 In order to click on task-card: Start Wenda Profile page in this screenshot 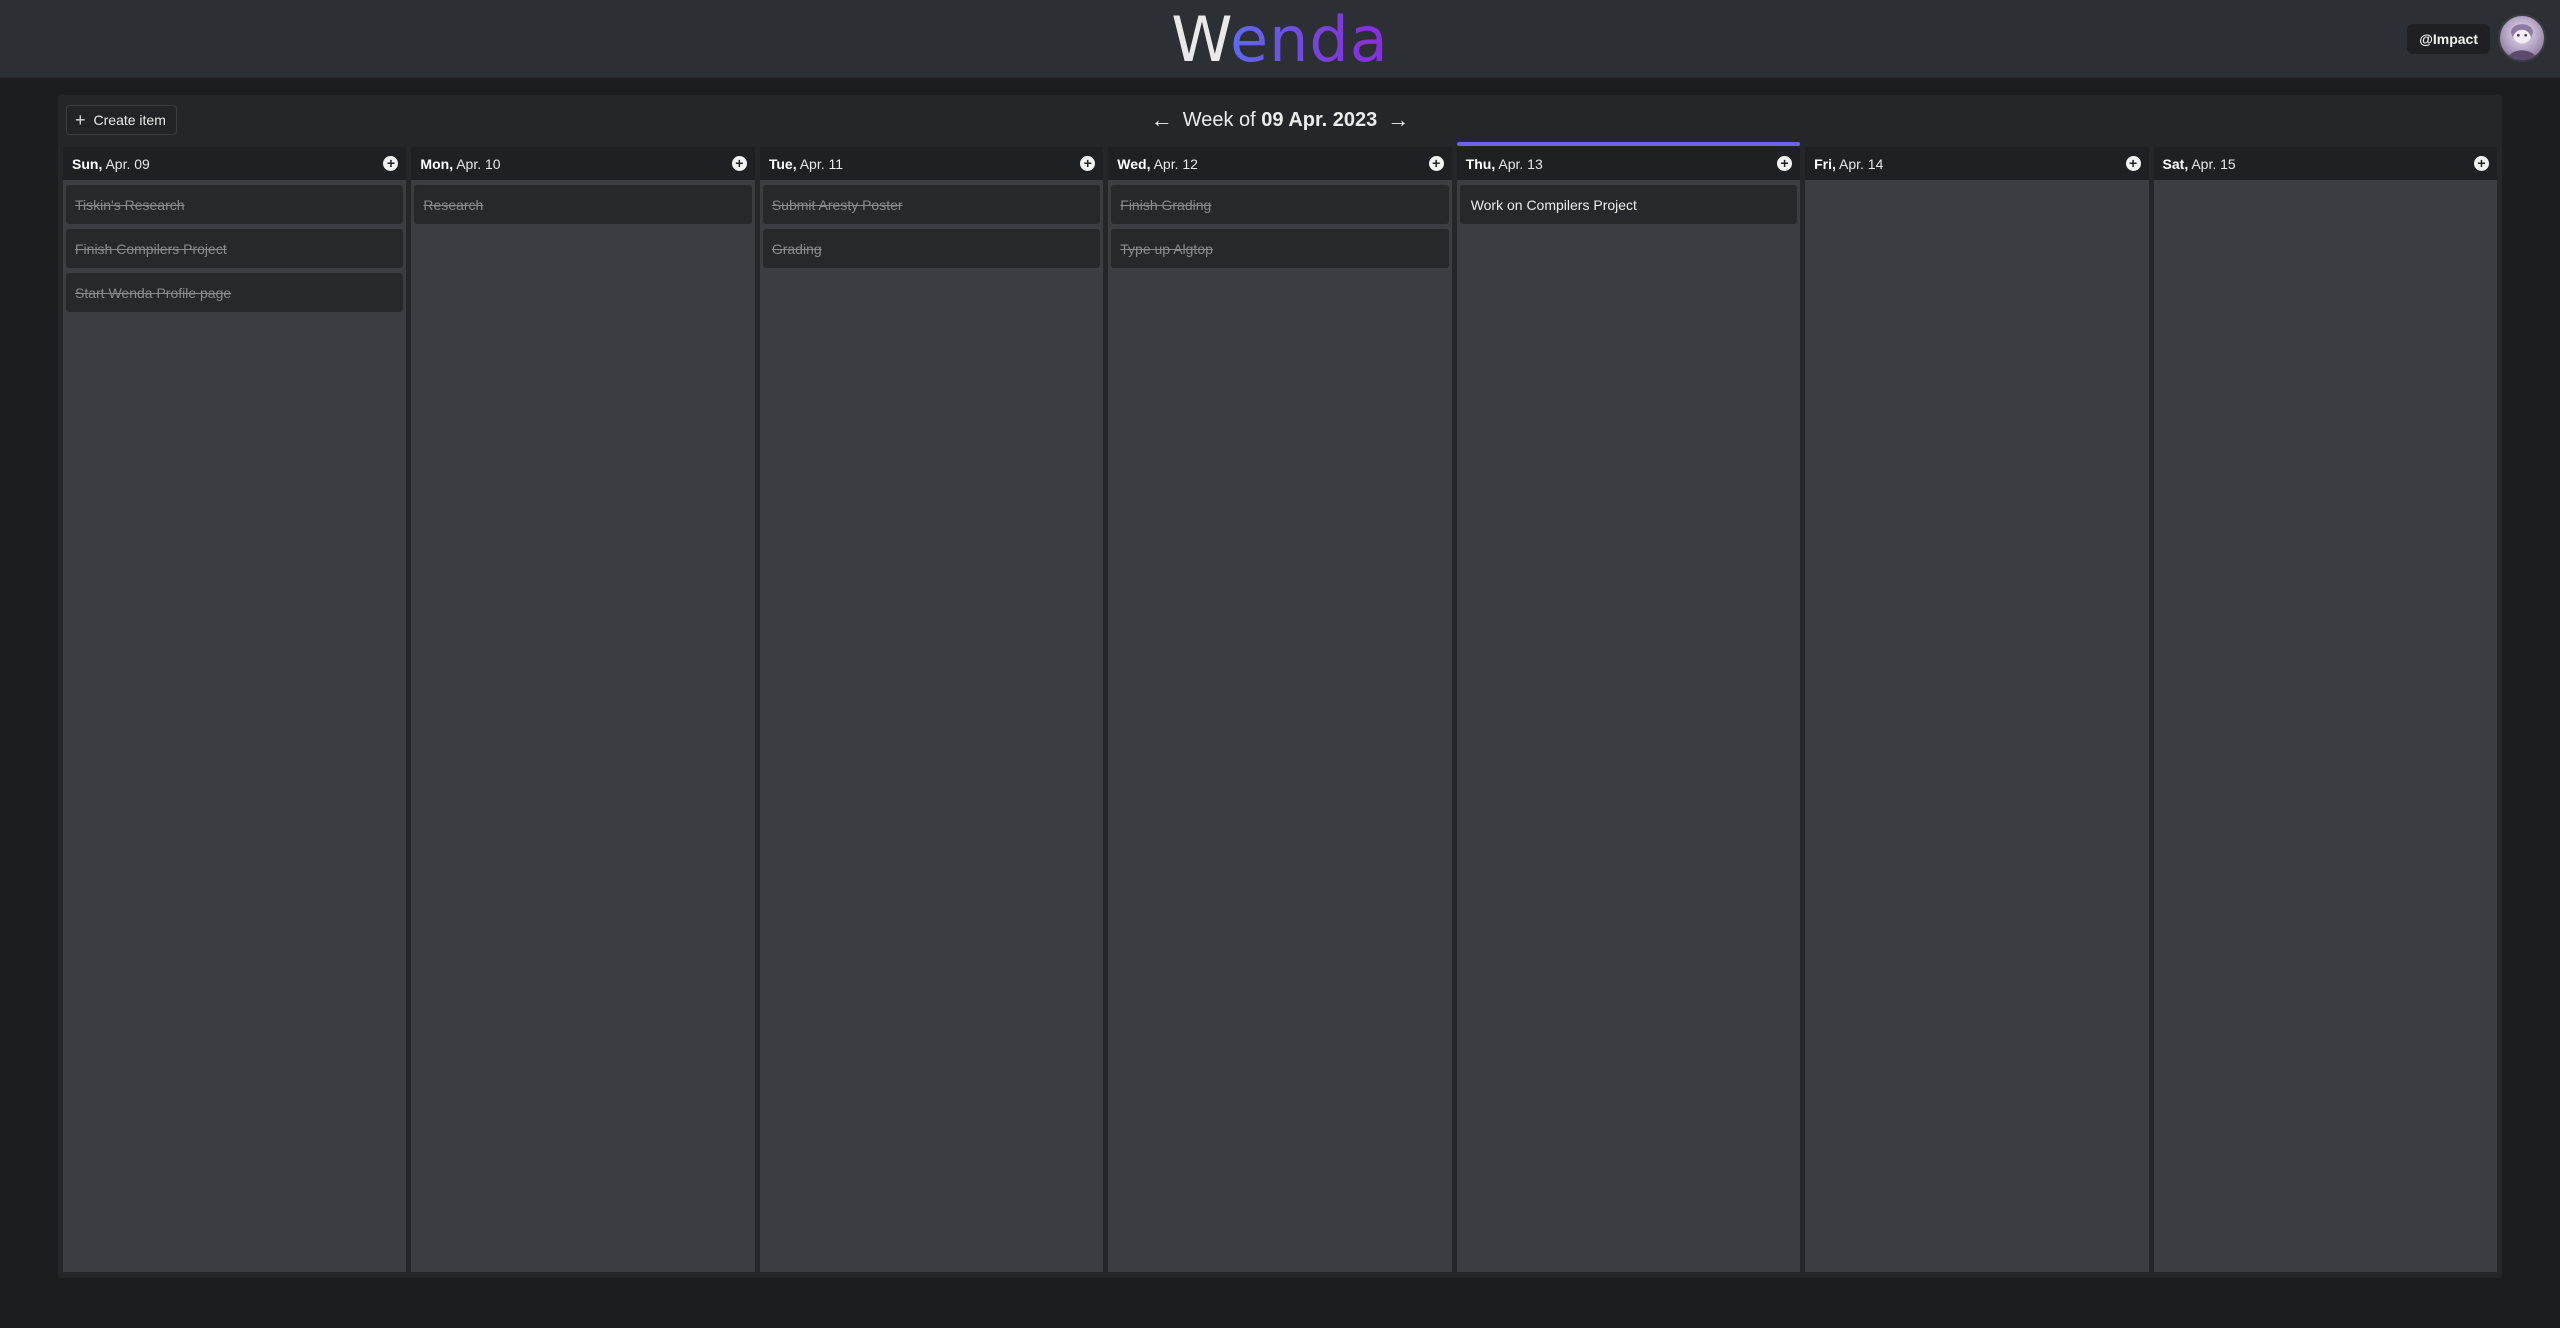, I will do `click(235, 292)`.